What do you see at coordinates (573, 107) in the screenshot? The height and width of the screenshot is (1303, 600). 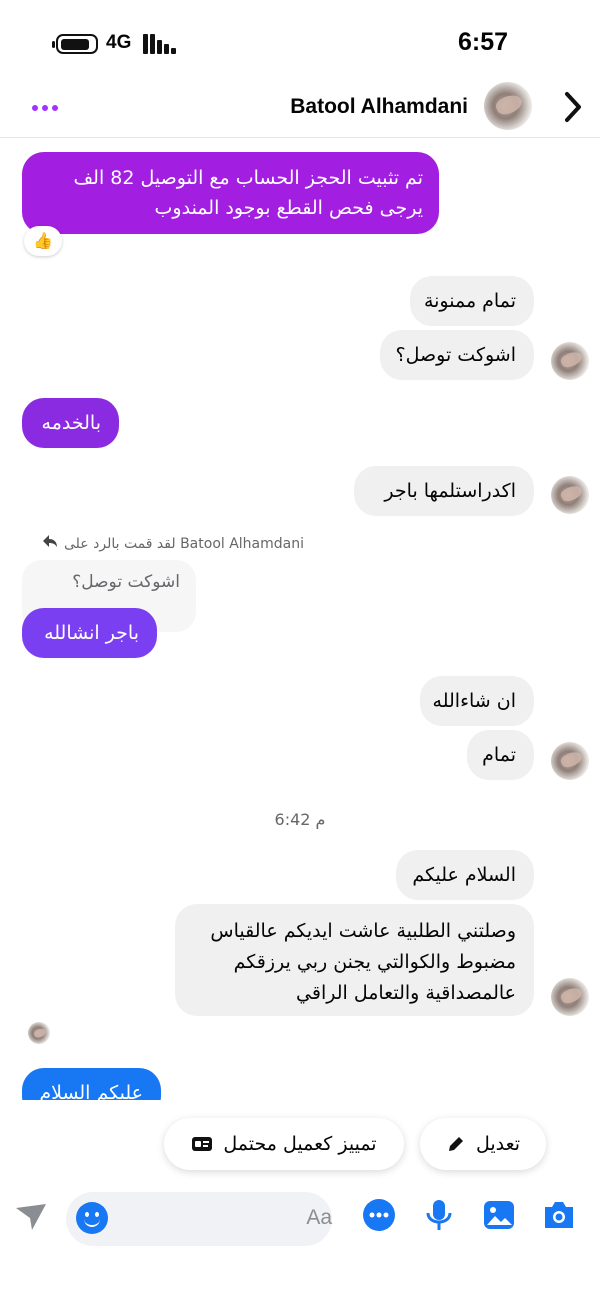 I see `chevron-right-icon` at bounding box center [573, 107].